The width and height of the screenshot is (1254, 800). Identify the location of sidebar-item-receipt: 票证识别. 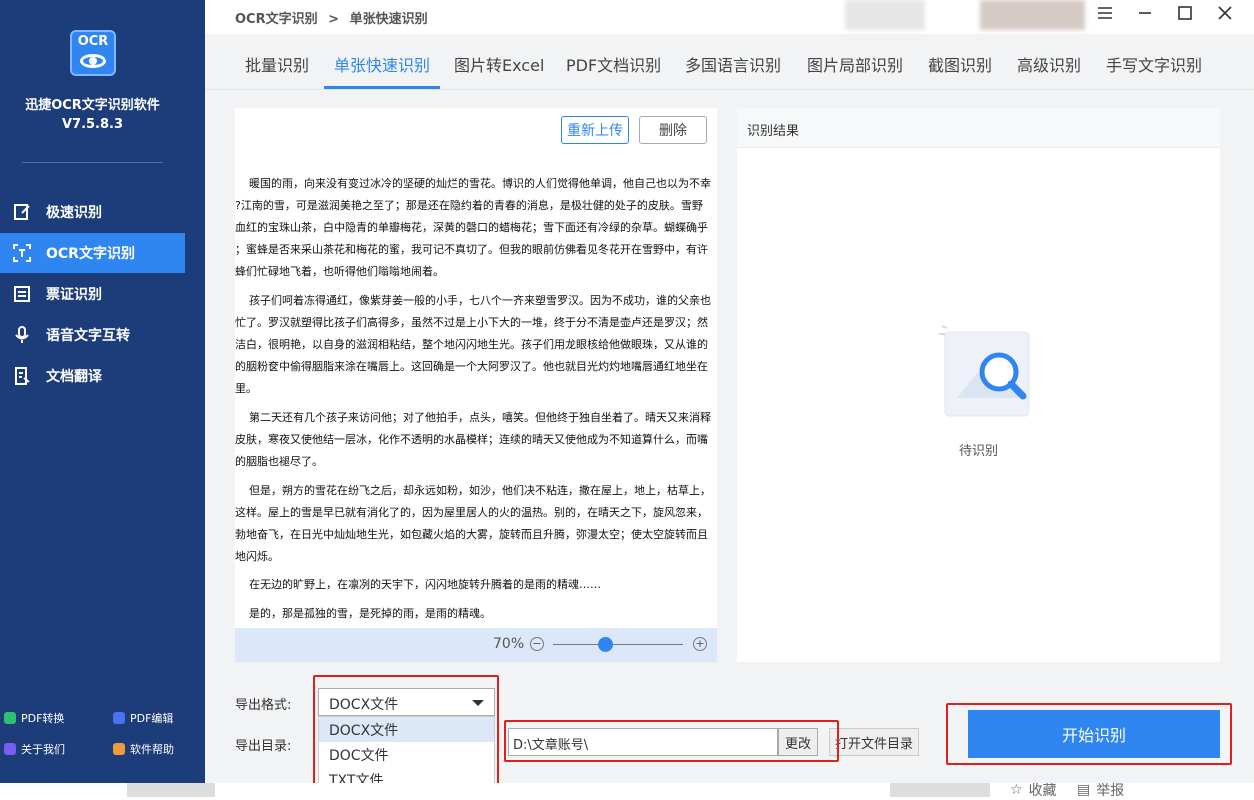
(92, 294).